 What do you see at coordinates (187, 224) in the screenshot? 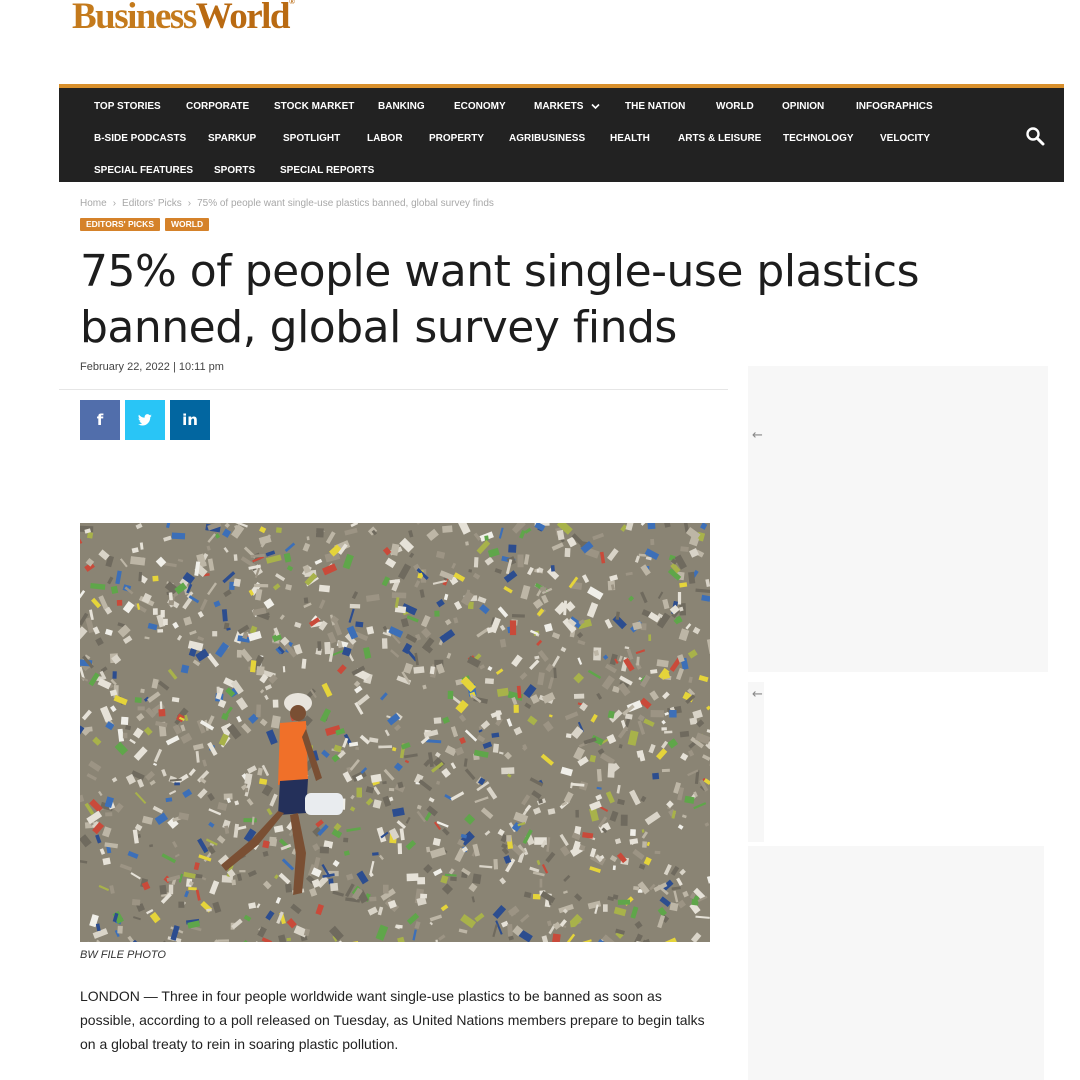
I see `tag-world: WORLD` at bounding box center [187, 224].